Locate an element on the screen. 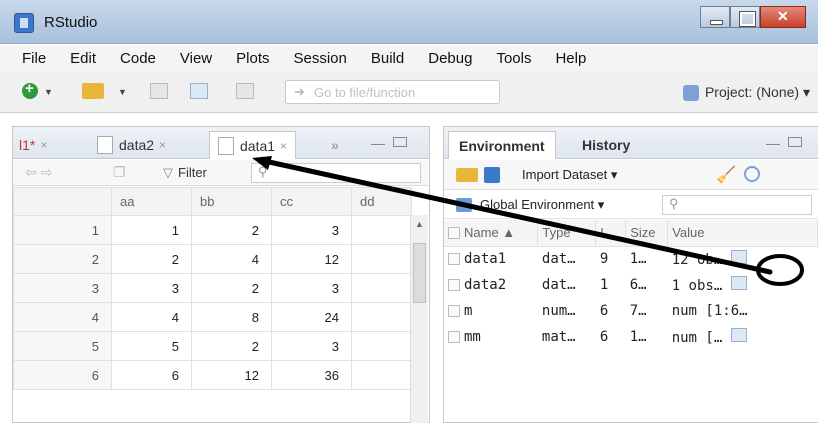 The width and height of the screenshot is (818, 423). save-all-icon is located at coordinates (199, 91).